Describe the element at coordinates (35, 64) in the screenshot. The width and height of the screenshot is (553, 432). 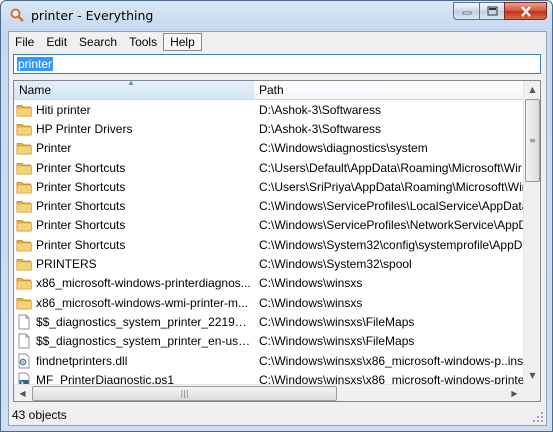
I see `search-input-value: printer` at that location.